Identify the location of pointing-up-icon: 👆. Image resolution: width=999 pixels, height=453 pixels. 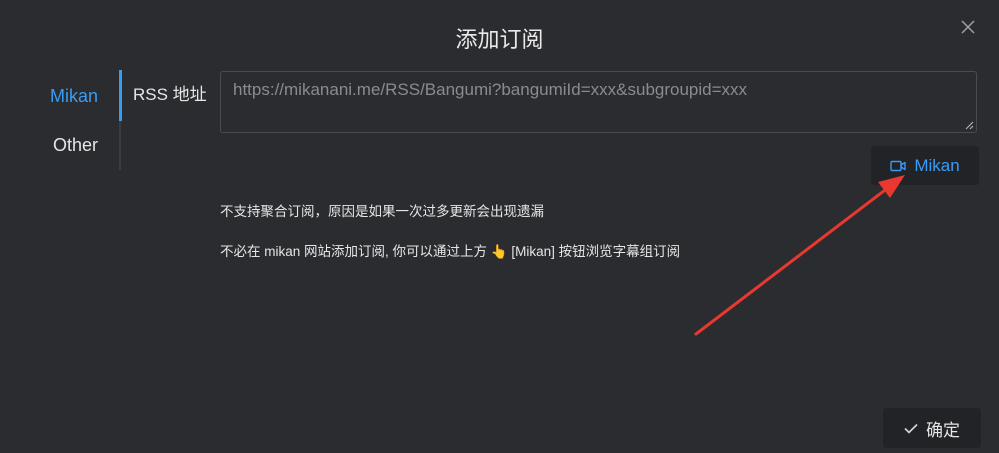
(499, 251).